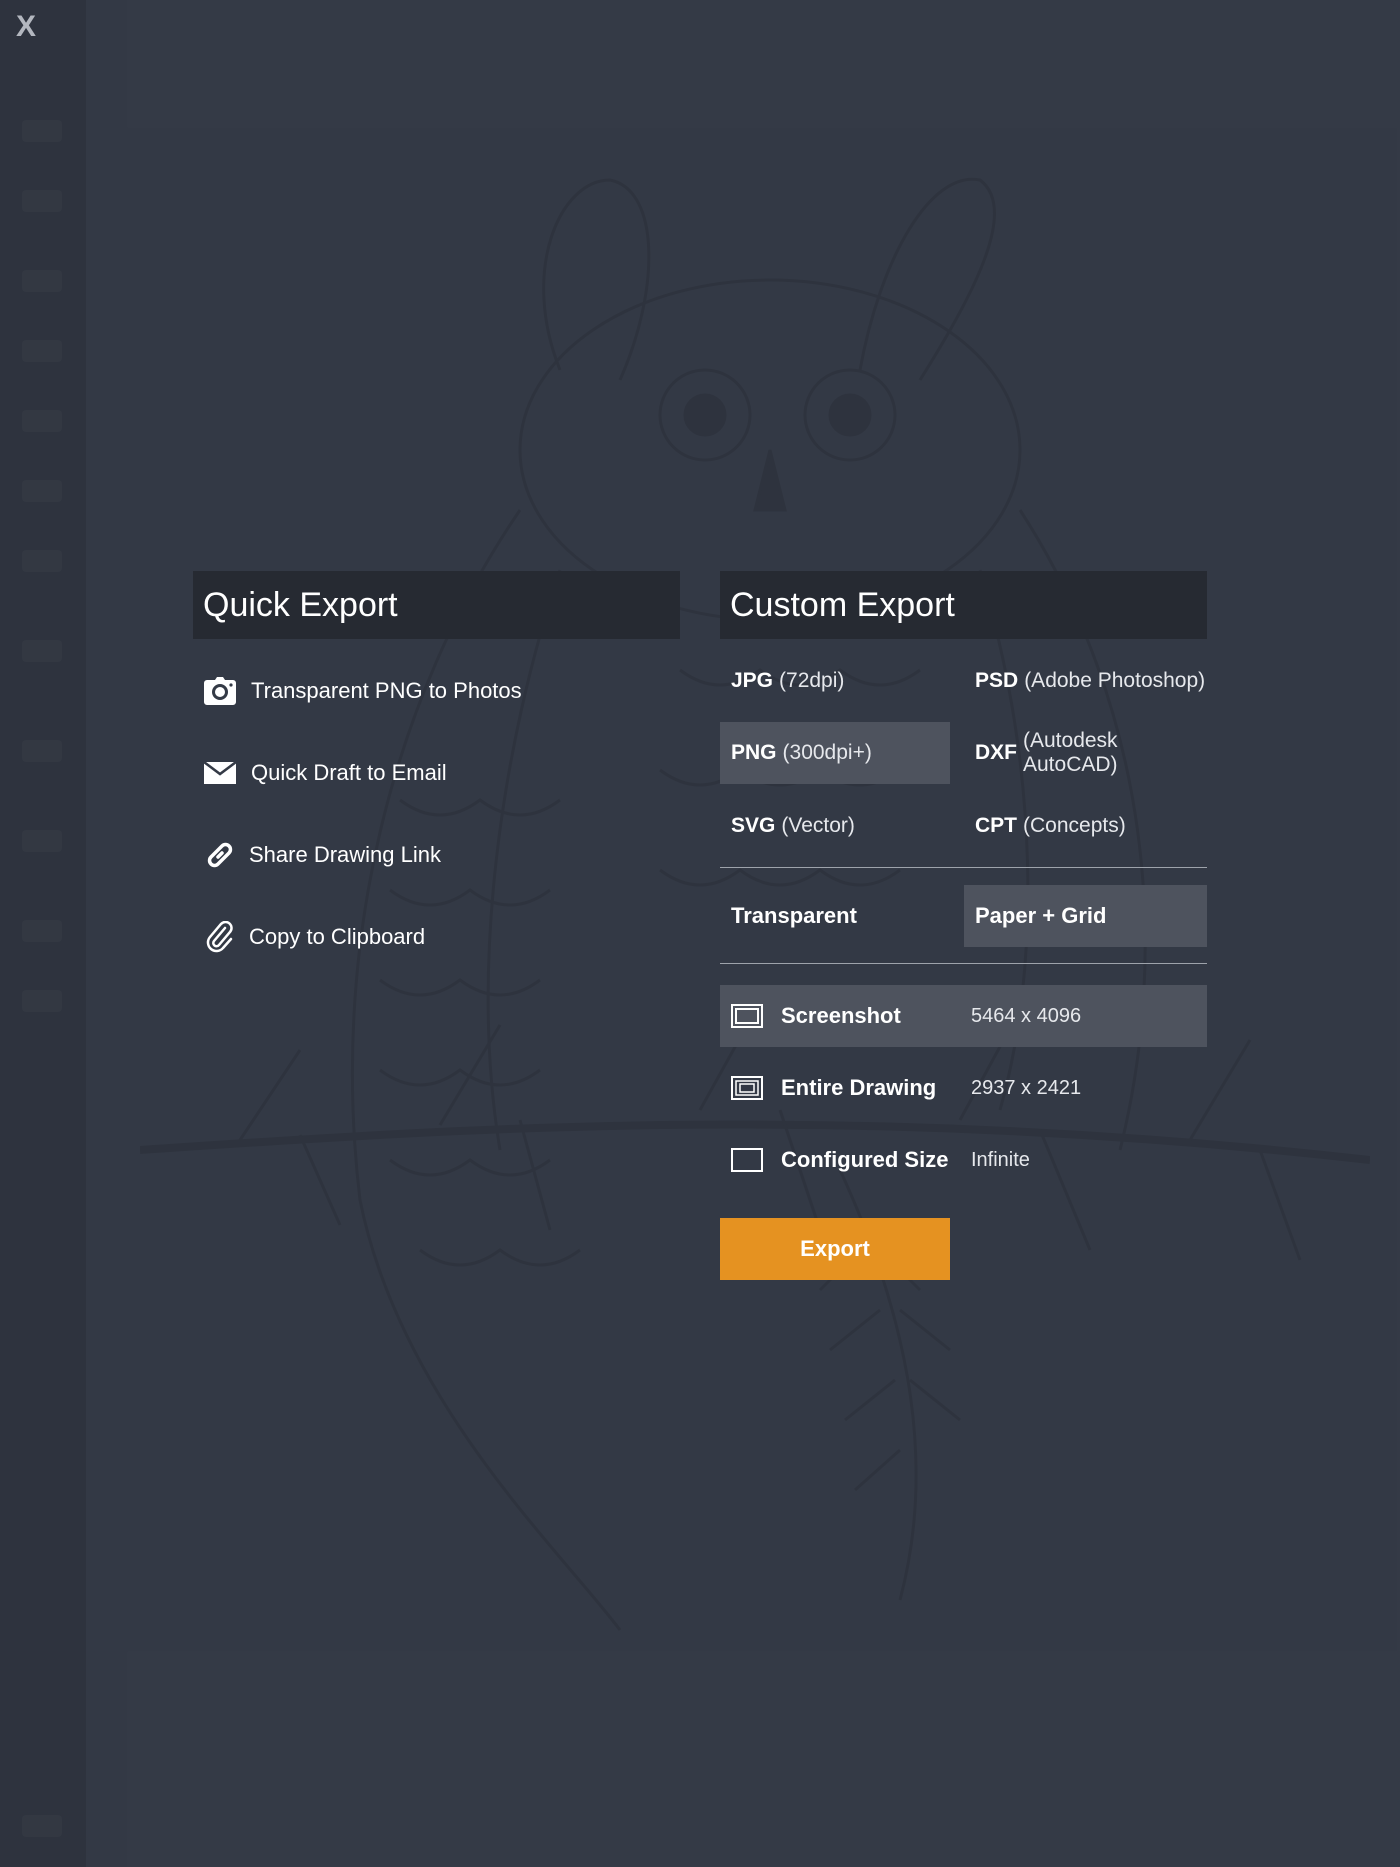  Describe the element at coordinates (963, 1160) in the screenshot. I see `size-option-configured-size: Configured Size Infinite` at that location.